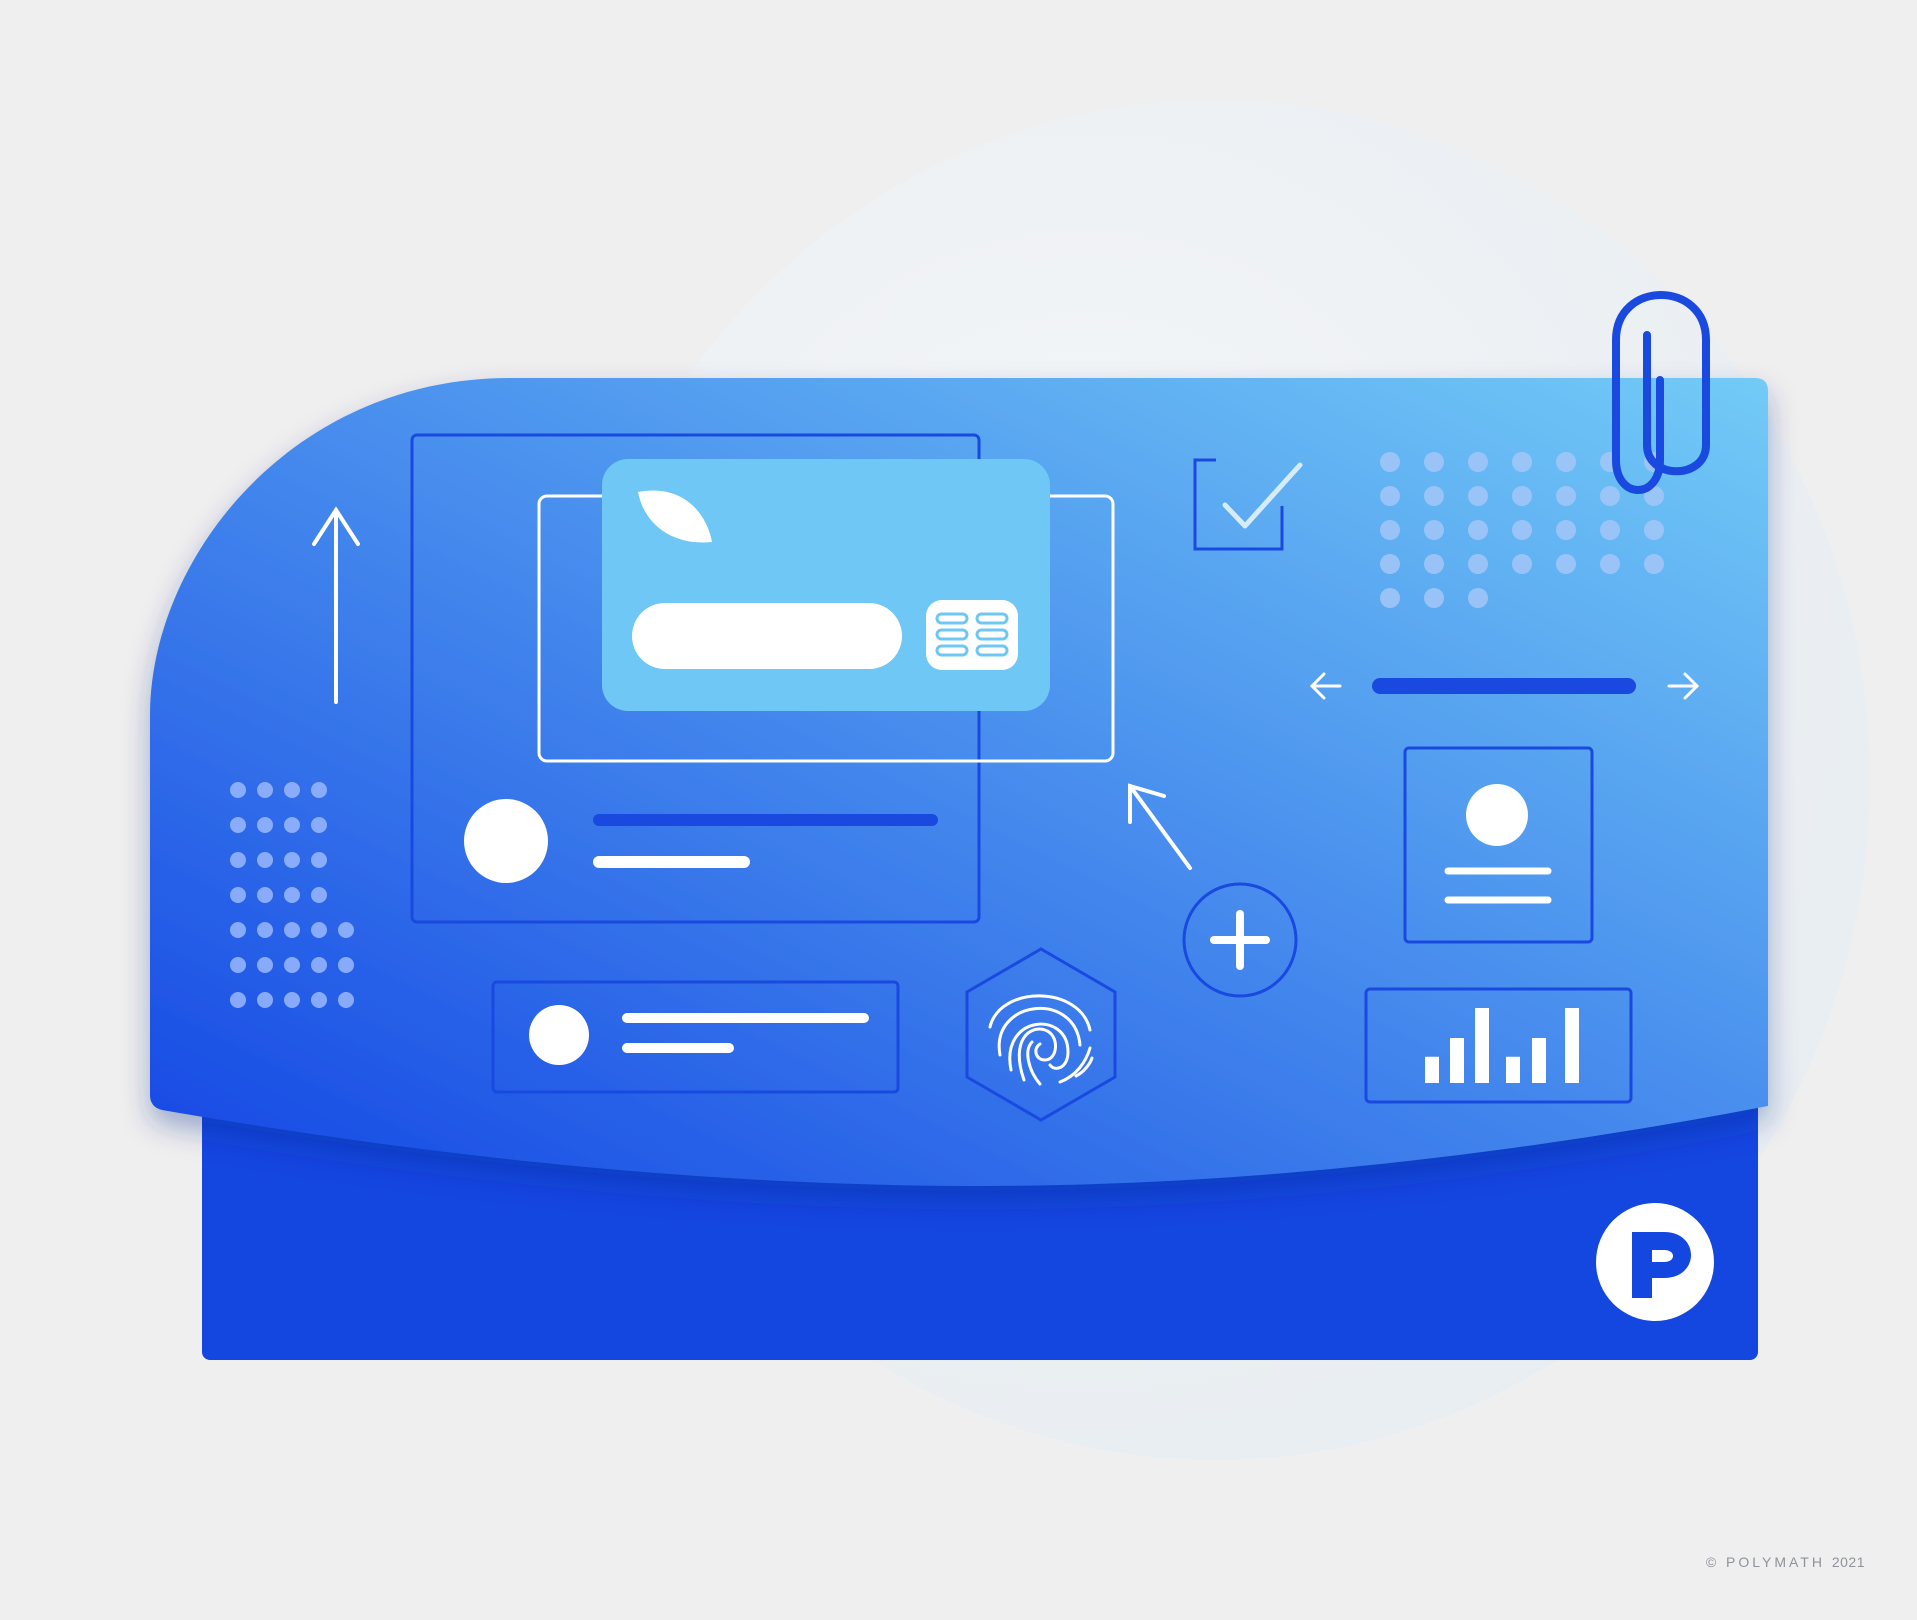 Image resolution: width=1917 pixels, height=1620 pixels. What do you see at coordinates (972, 635) in the screenshot?
I see `chip-icon` at bounding box center [972, 635].